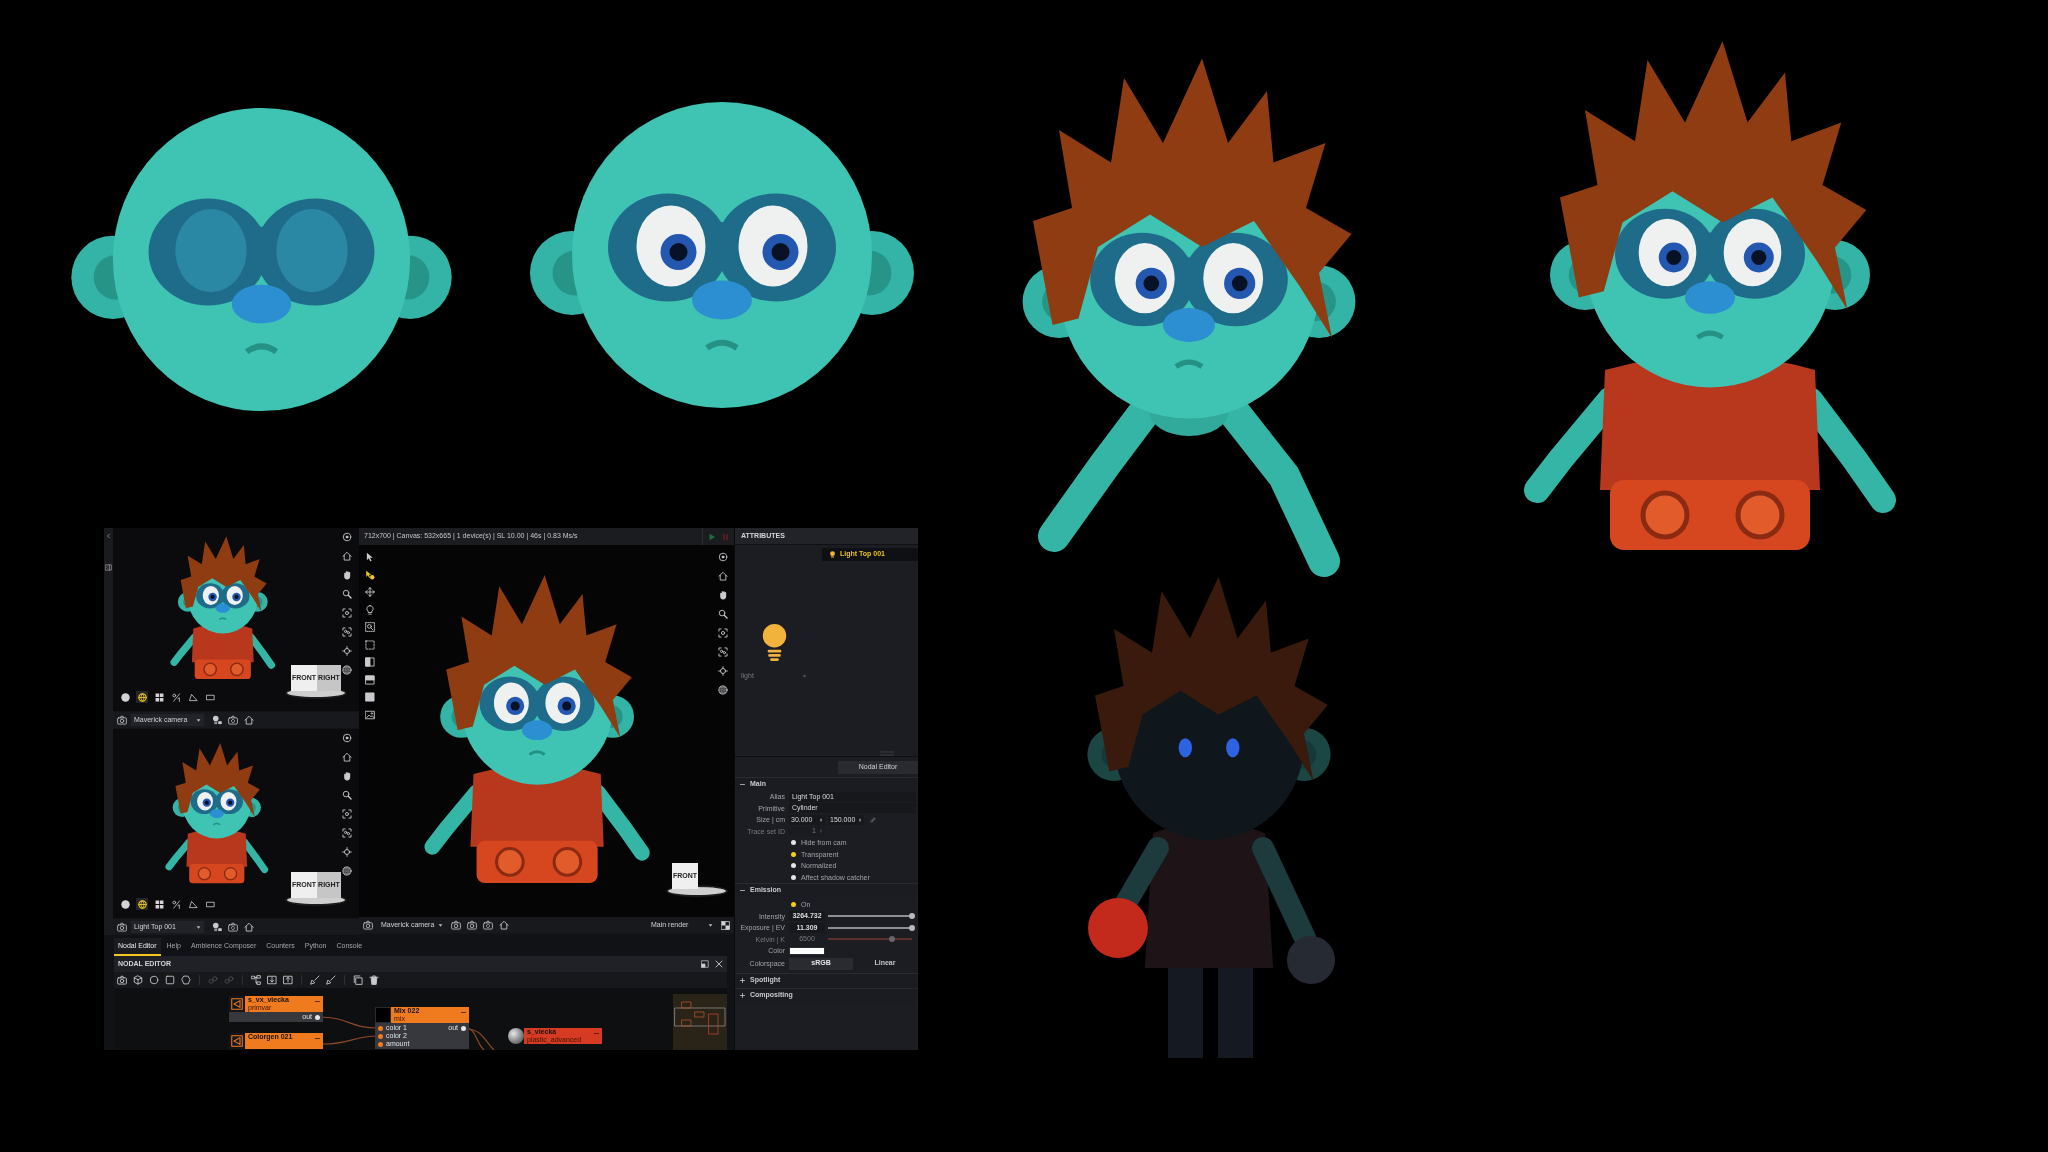 This screenshot has height=1152, width=2048. I want to click on maximize-icon, so click(705, 964).